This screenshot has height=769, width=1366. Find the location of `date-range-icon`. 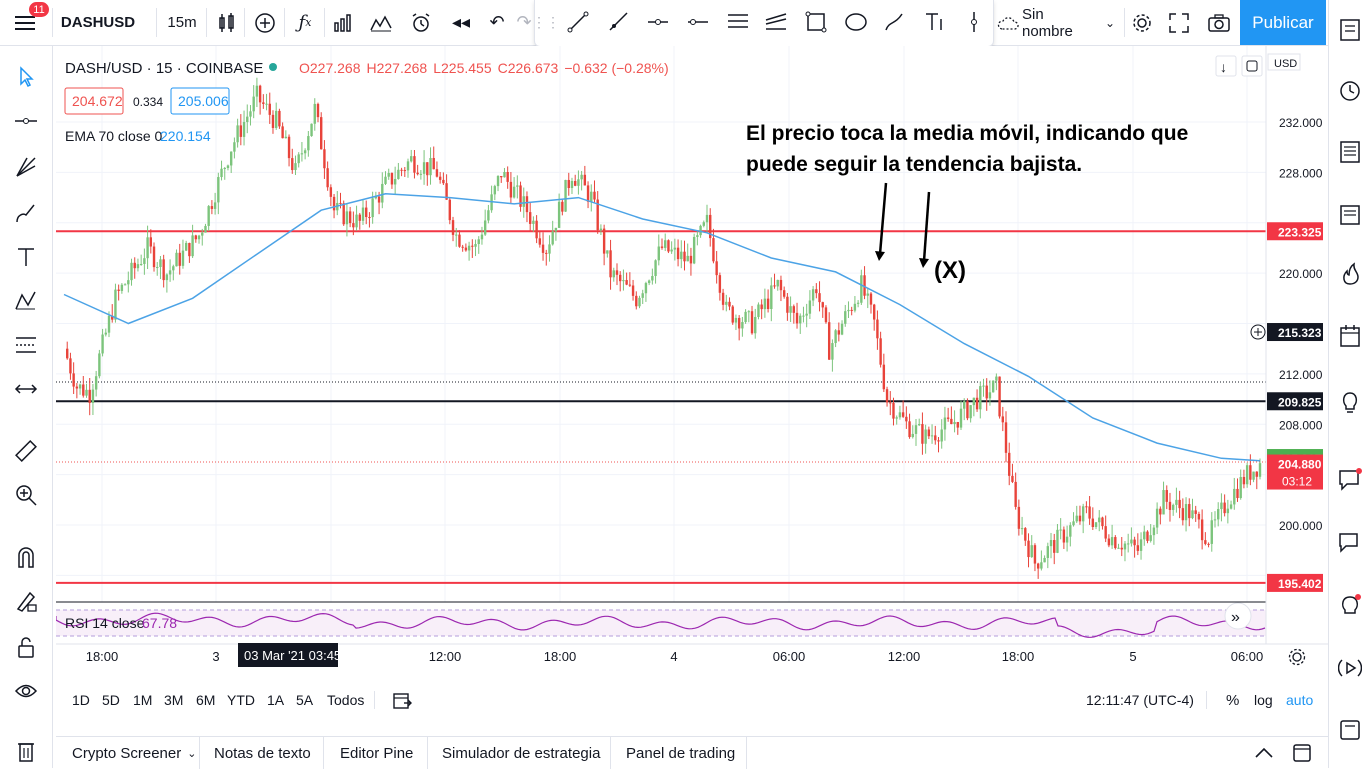

date-range-icon is located at coordinates (402, 700).